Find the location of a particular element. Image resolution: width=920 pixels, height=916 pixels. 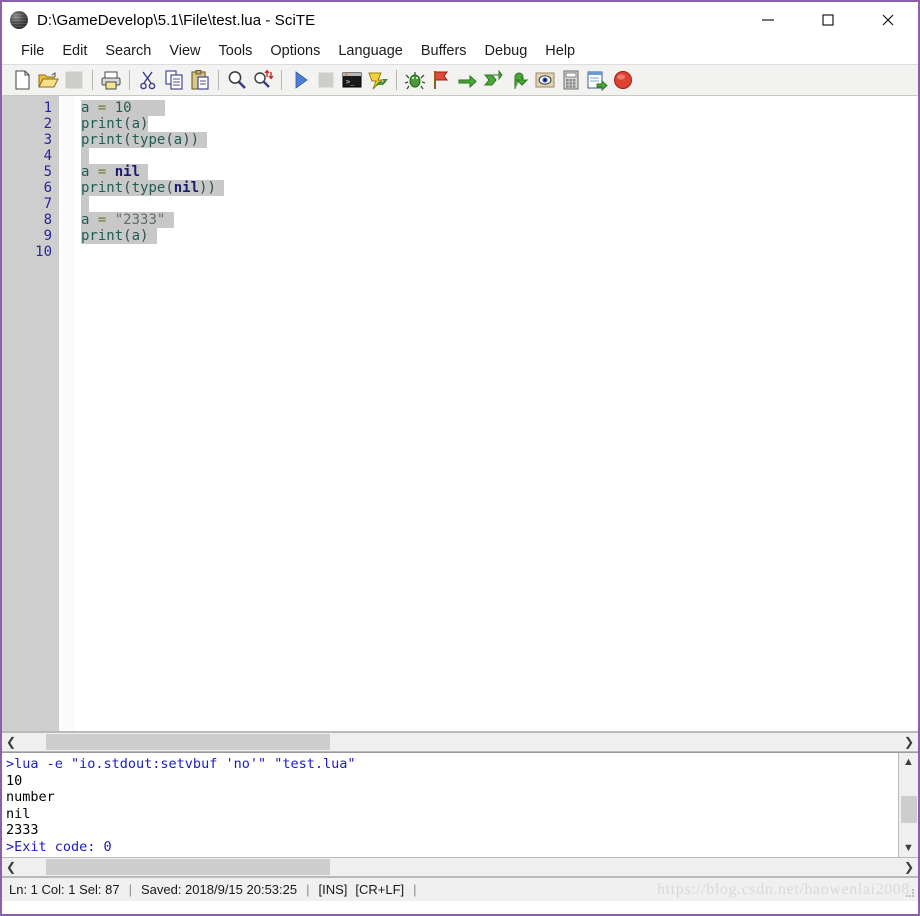

menu-item-language: Language is located at coordinates (370, 51).